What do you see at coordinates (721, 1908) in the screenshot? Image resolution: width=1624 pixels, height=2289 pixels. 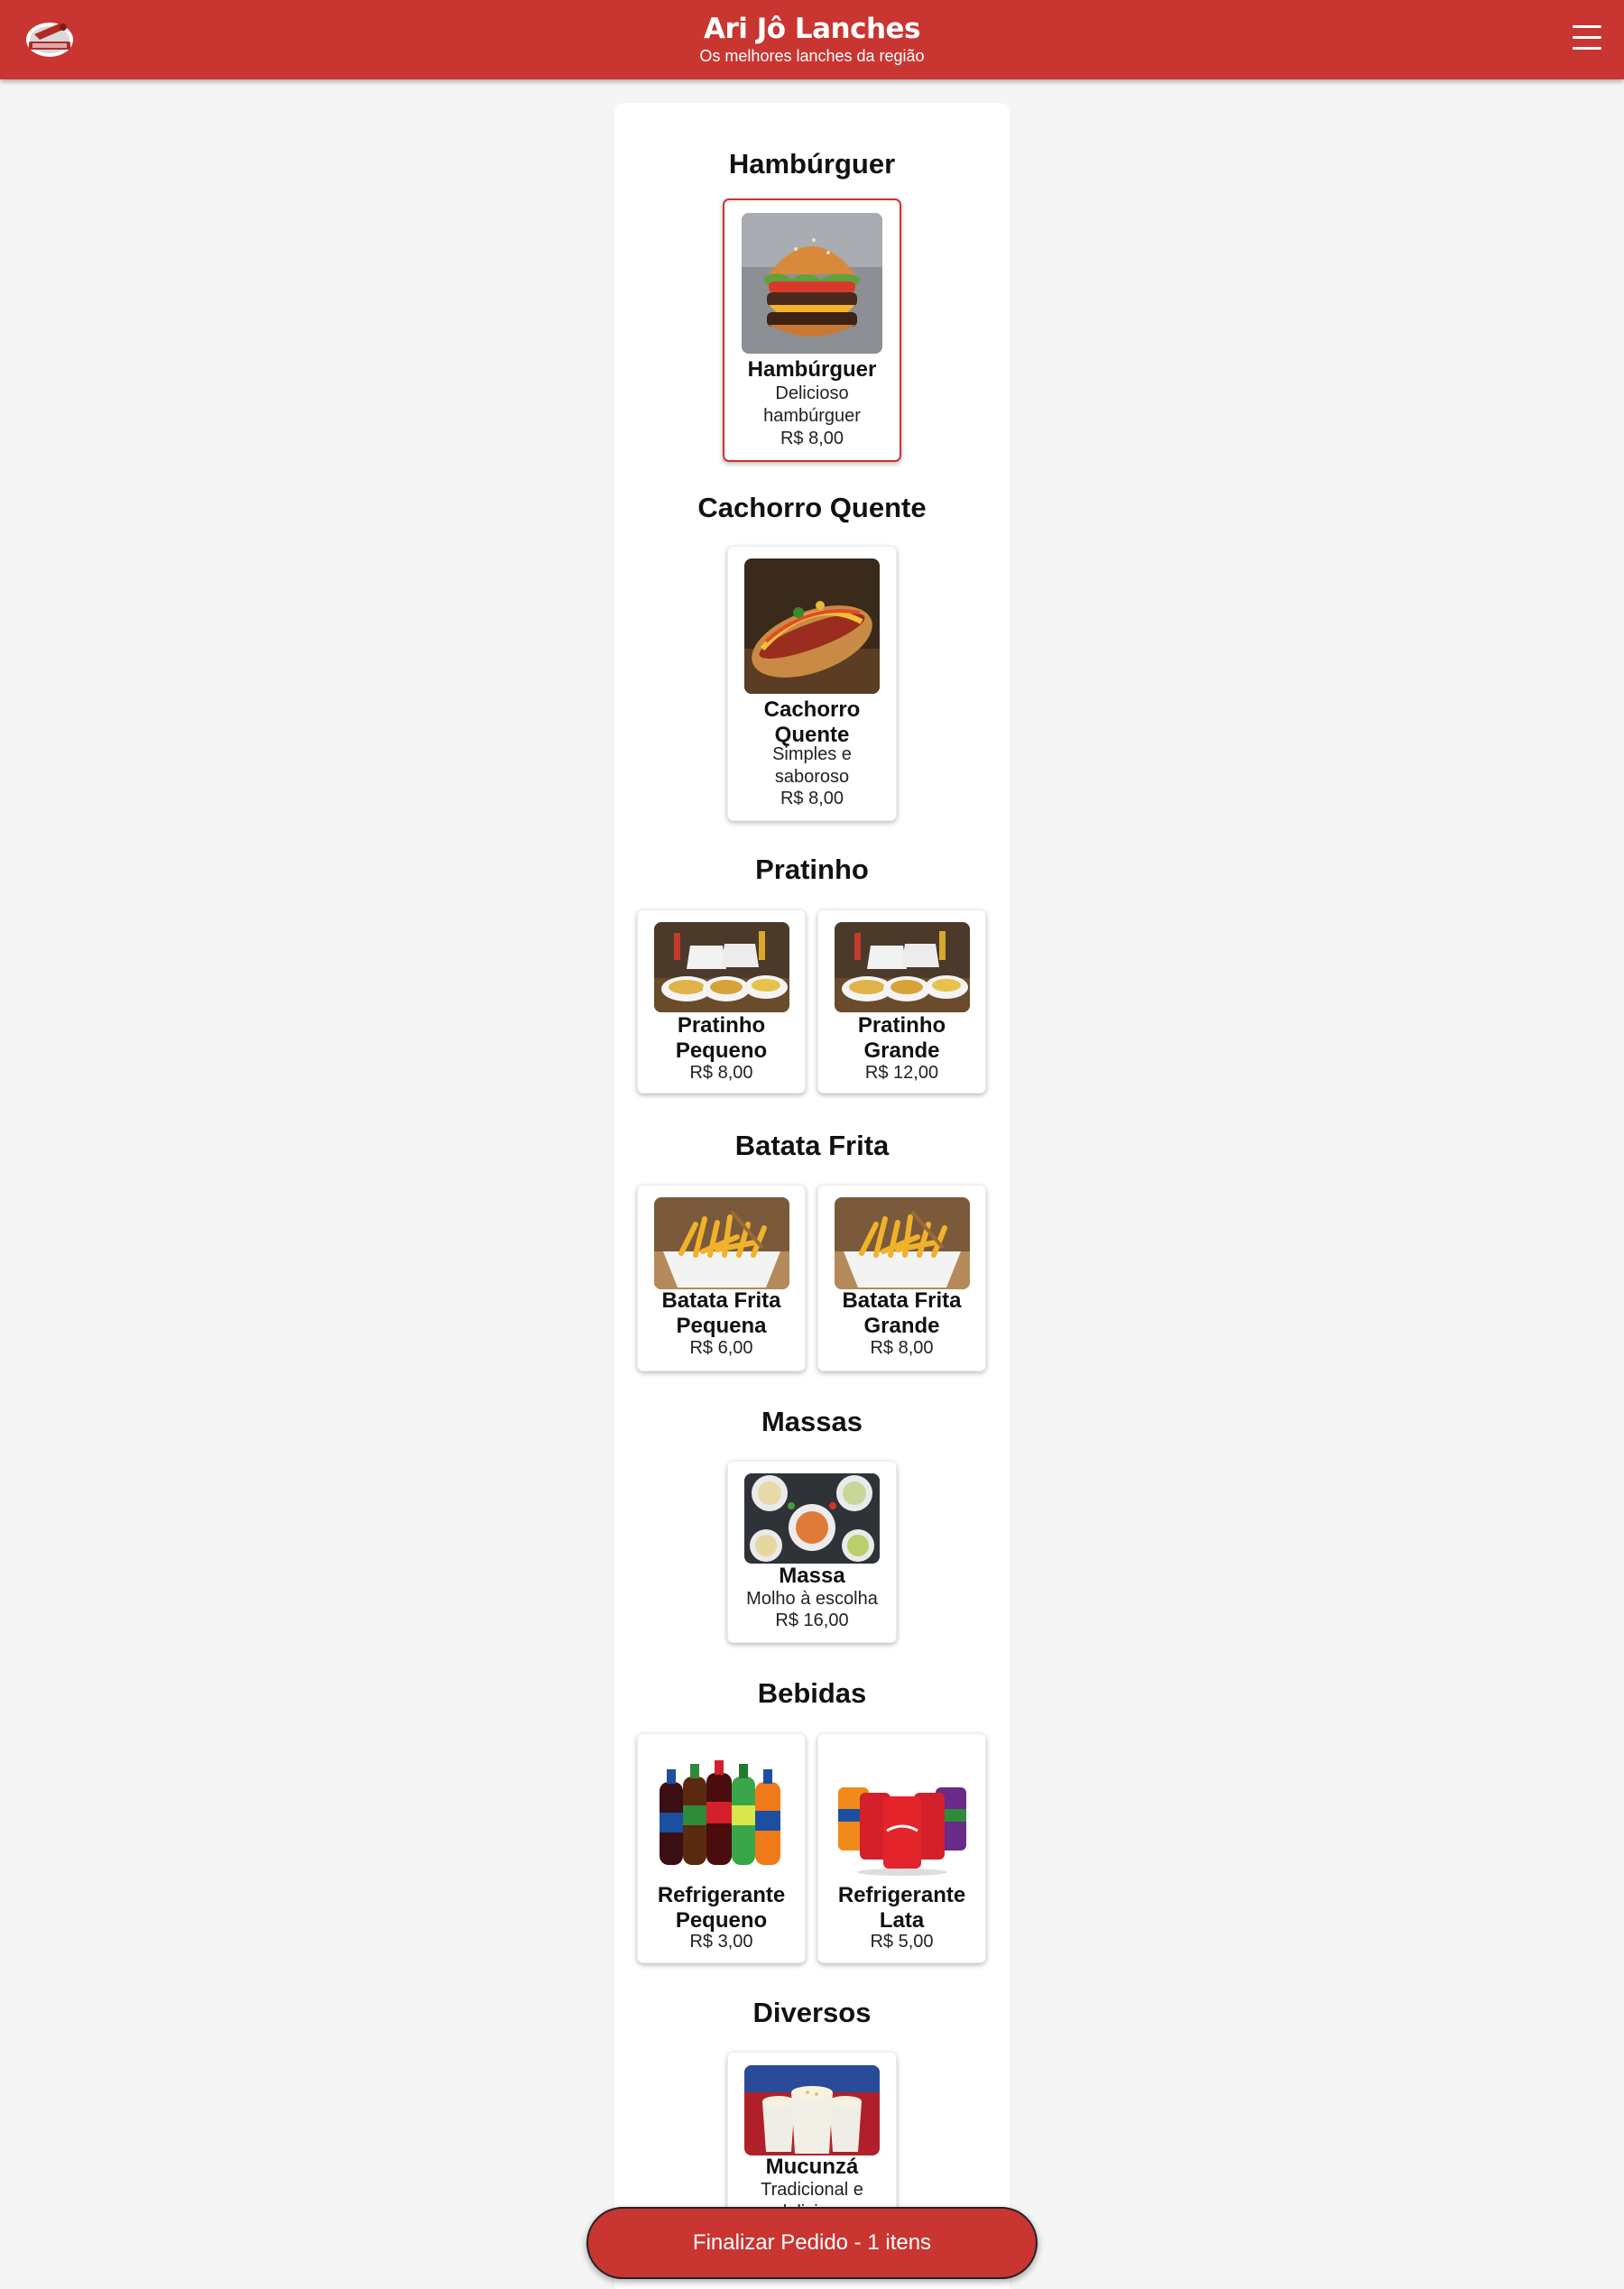 I see `product-name: Refrigerante Pequeno` at bounding box center [721, 1908].